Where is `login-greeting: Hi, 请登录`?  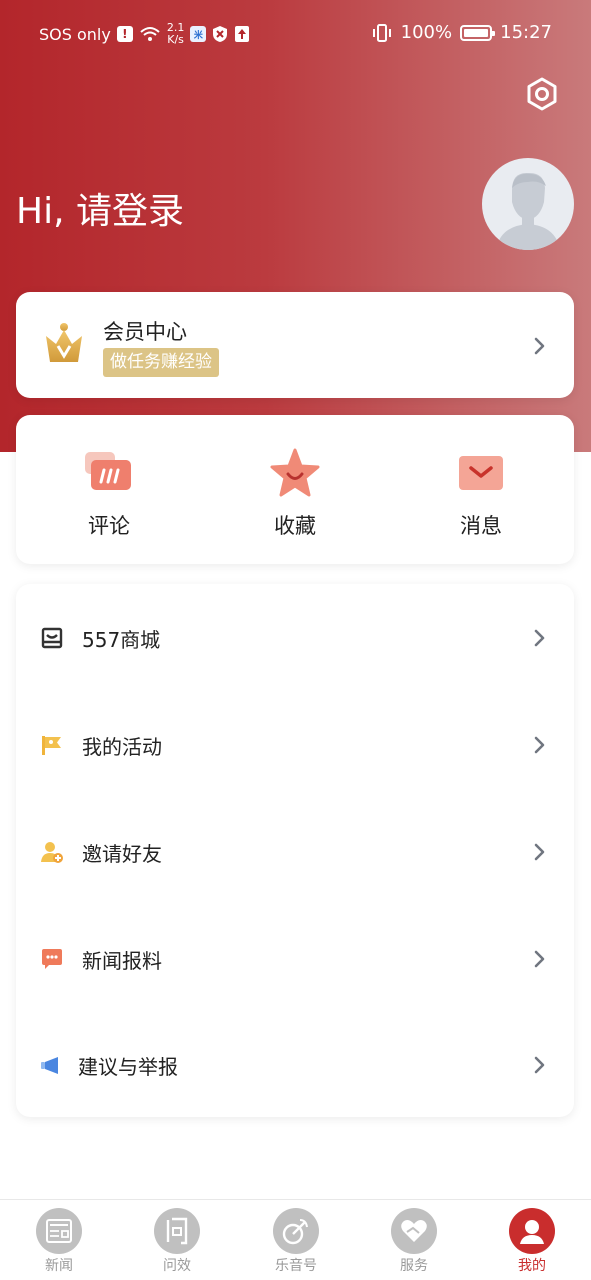 login-greeting: Hi, 请登录 is located at coordinates (100, 208).